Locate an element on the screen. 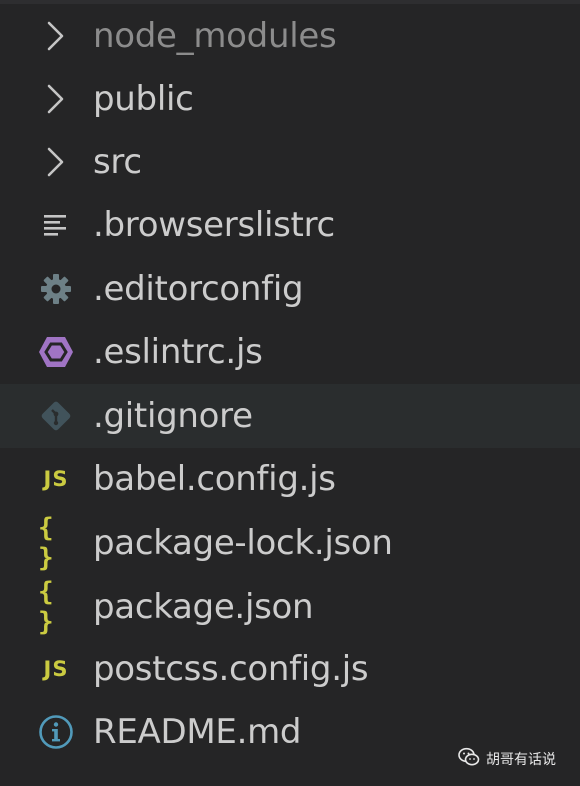  folder-label: src is located at coordinates (117, 162).